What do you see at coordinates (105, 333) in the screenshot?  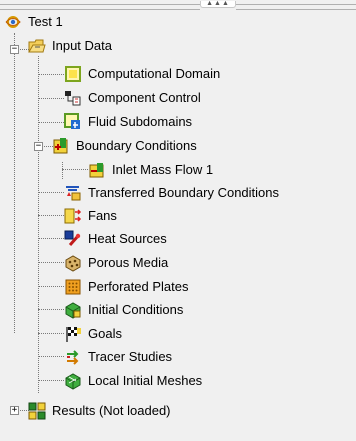 I see `tree-item-label: Goals` at bounding box center [105, 333].